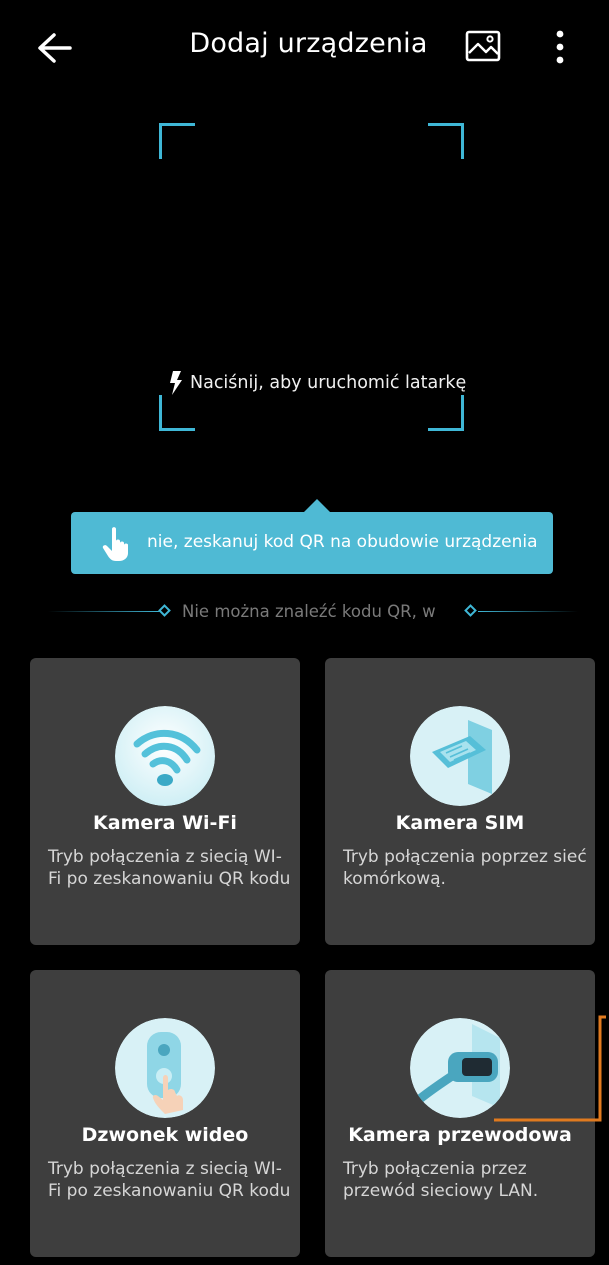 The height and width of the screenshot is (1265, 609). What do you see at coordinates (465, 868) in the screenshot?
I see `card-description: Tryb połączenia poprzez sieć komórkową.` at bounding box center [465, 868].